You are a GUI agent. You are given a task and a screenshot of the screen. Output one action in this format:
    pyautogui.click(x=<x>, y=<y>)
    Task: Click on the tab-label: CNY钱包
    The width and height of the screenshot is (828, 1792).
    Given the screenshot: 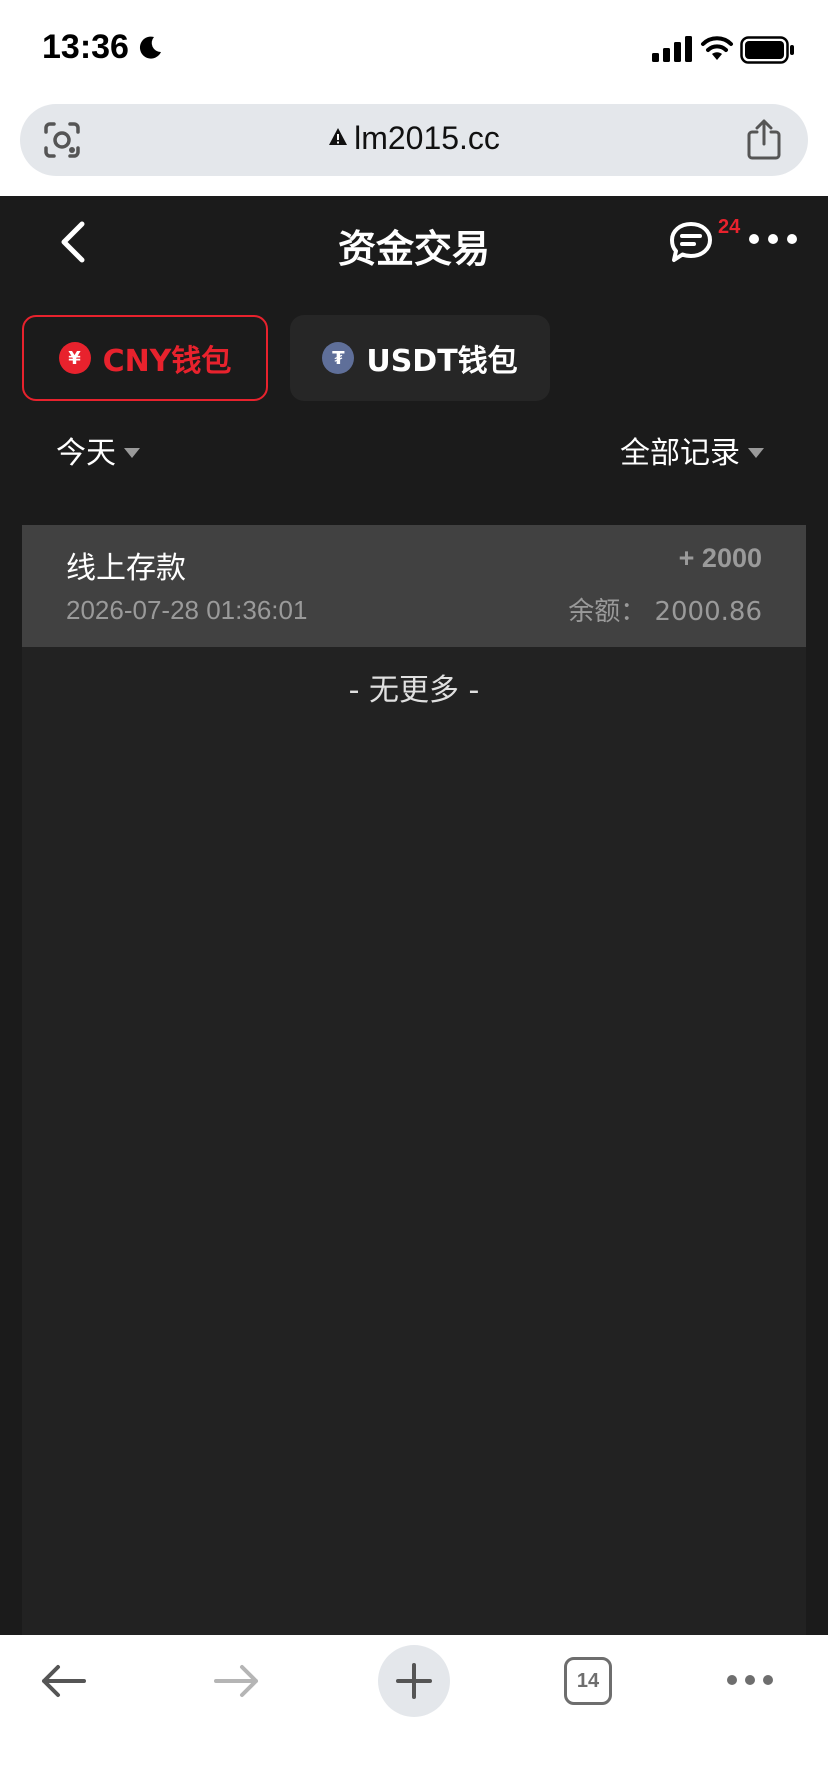 What is the action you would take?
    pyautogui.click(x=167, y=361)
    